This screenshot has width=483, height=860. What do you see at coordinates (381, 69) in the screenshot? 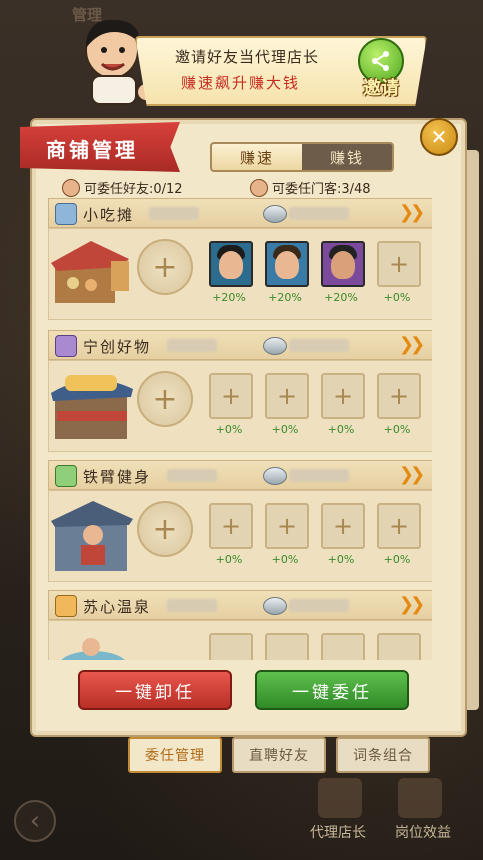
I see `invite-button: 邀请` at bounding box center [381, 69].